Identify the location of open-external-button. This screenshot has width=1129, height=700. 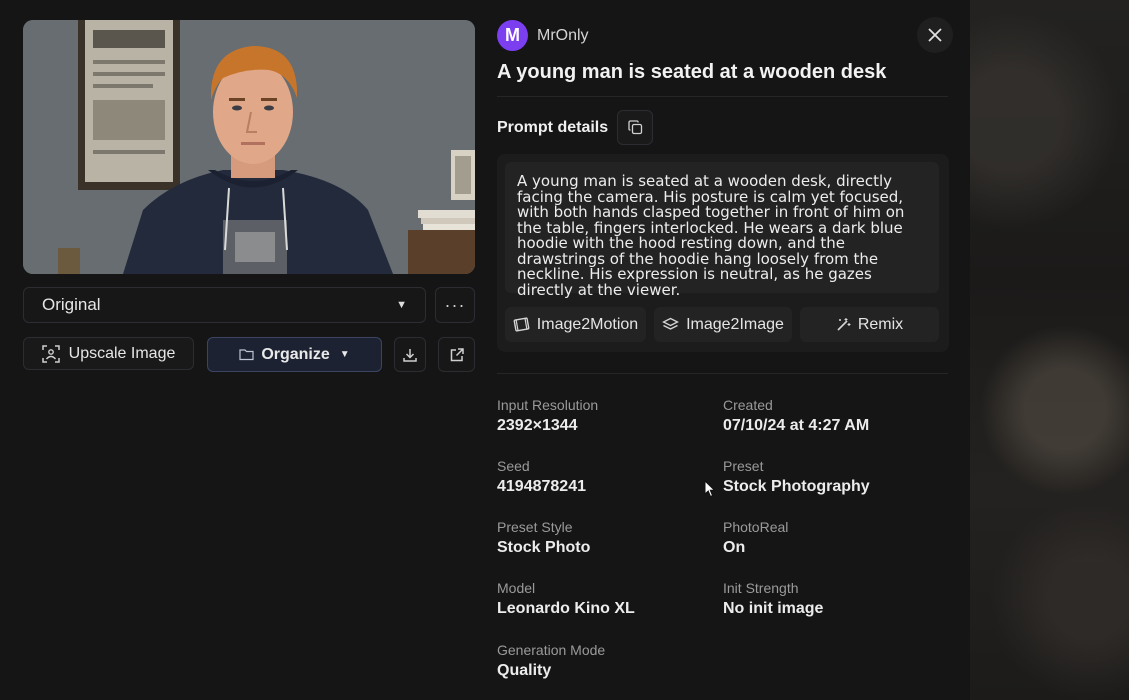
(456, 354).